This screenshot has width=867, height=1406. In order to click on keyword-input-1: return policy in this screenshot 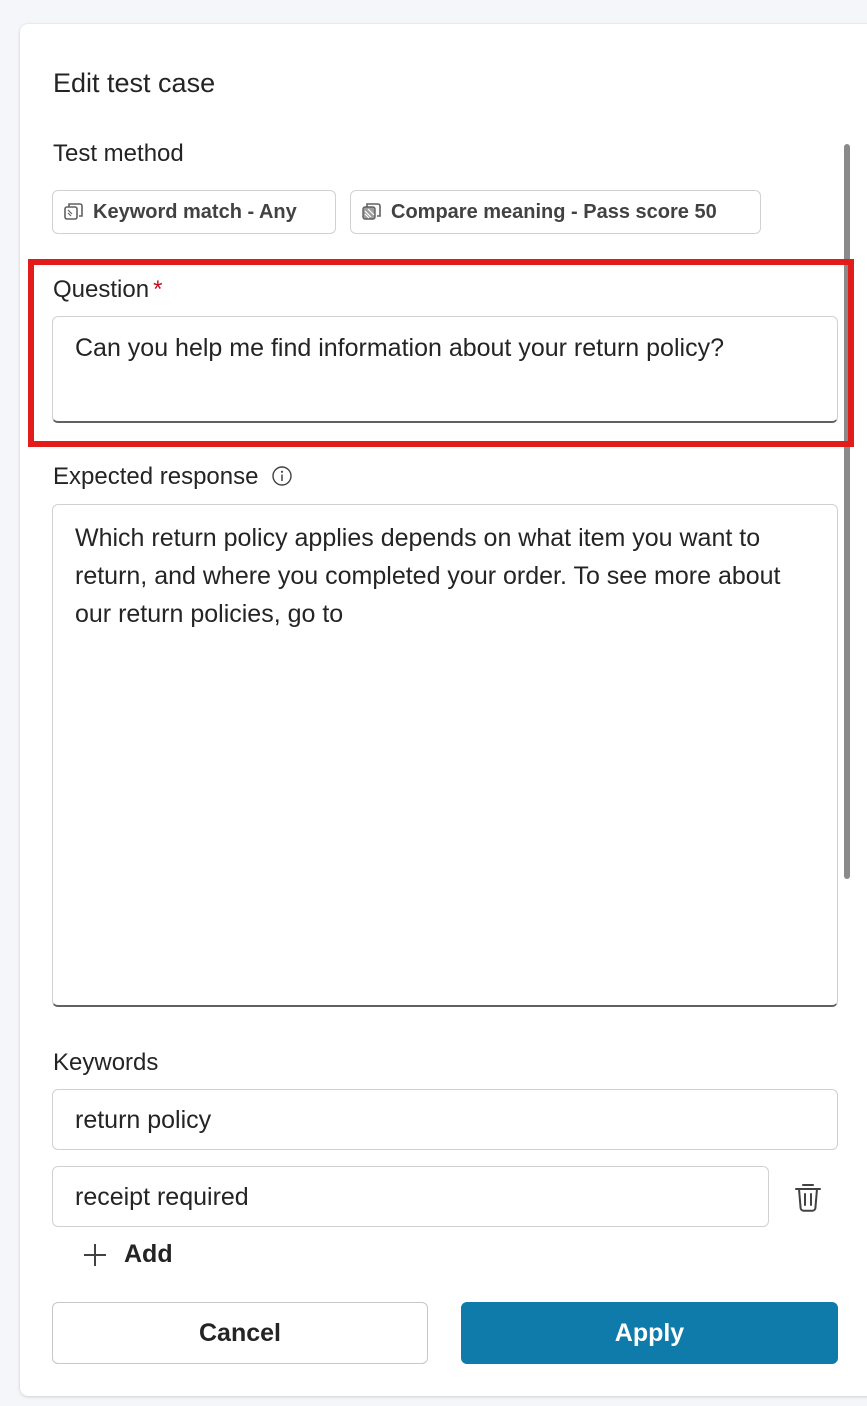, I will do `click(445, 1119)`.